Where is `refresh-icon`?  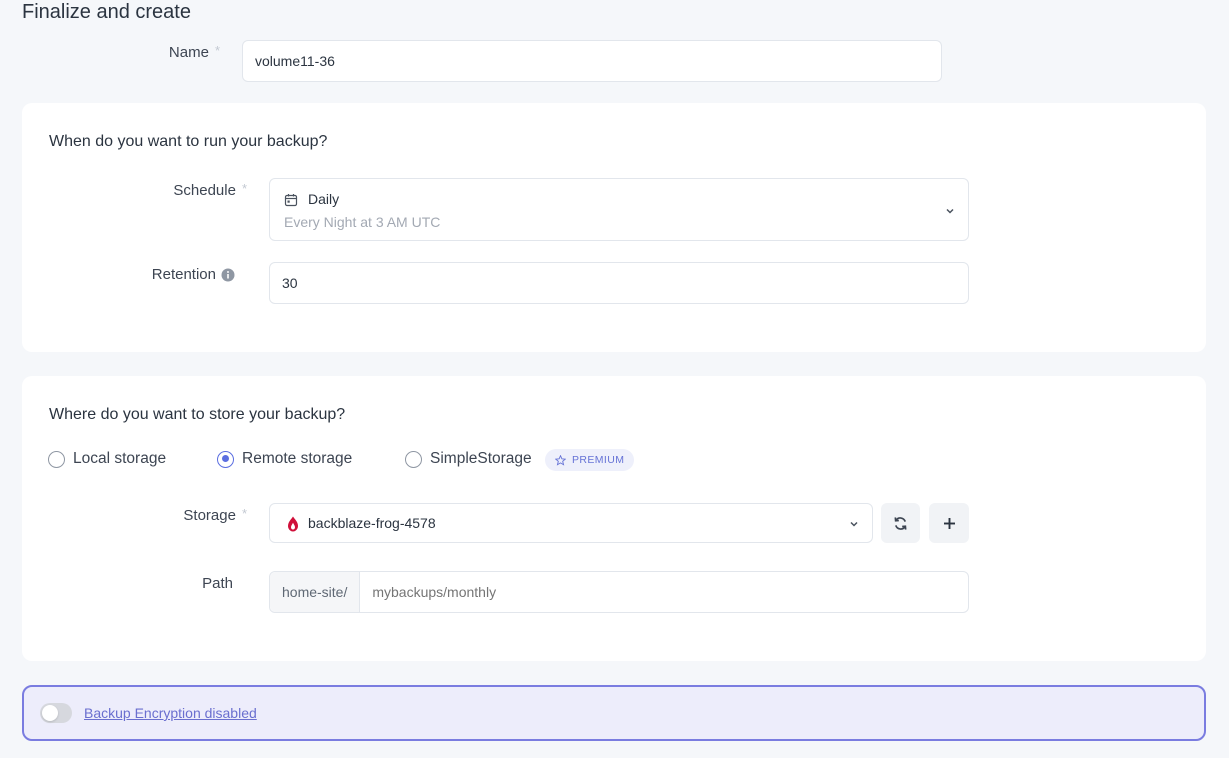 refresh-icon is located at coordinates (900, 523).